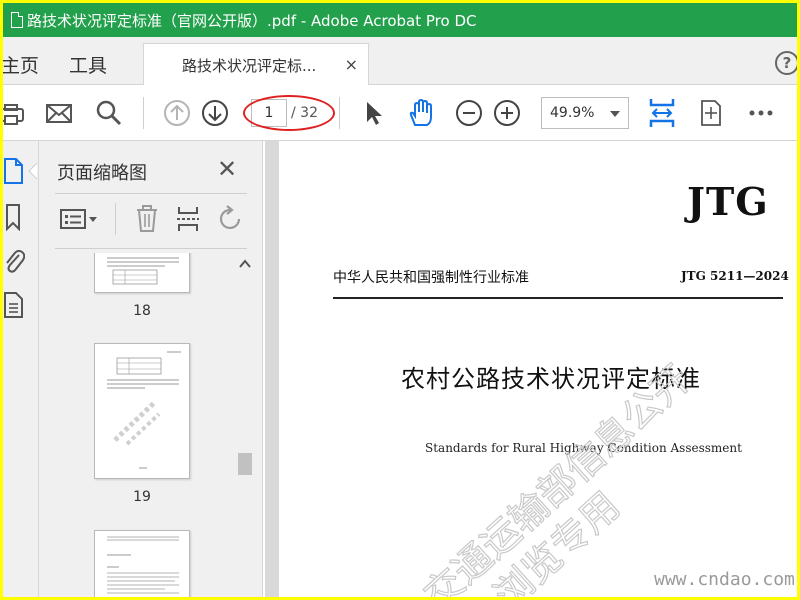 This screenshot has width=800, height=600. I want to click on zoom-level-select: 49.9%, so click(585, 113).